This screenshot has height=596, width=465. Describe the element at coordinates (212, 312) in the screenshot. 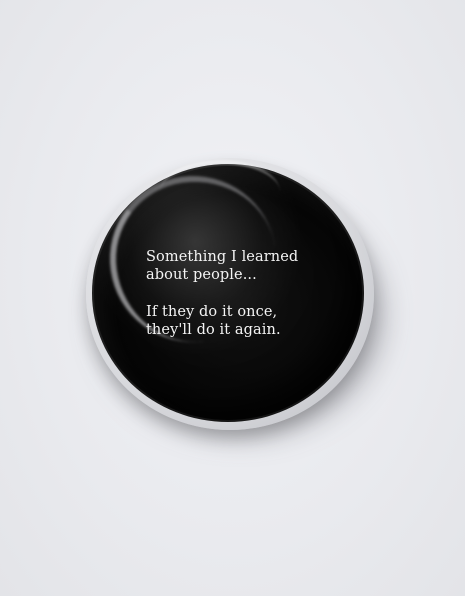

I see `badge-text-line-3: If they do it once,` at that location.